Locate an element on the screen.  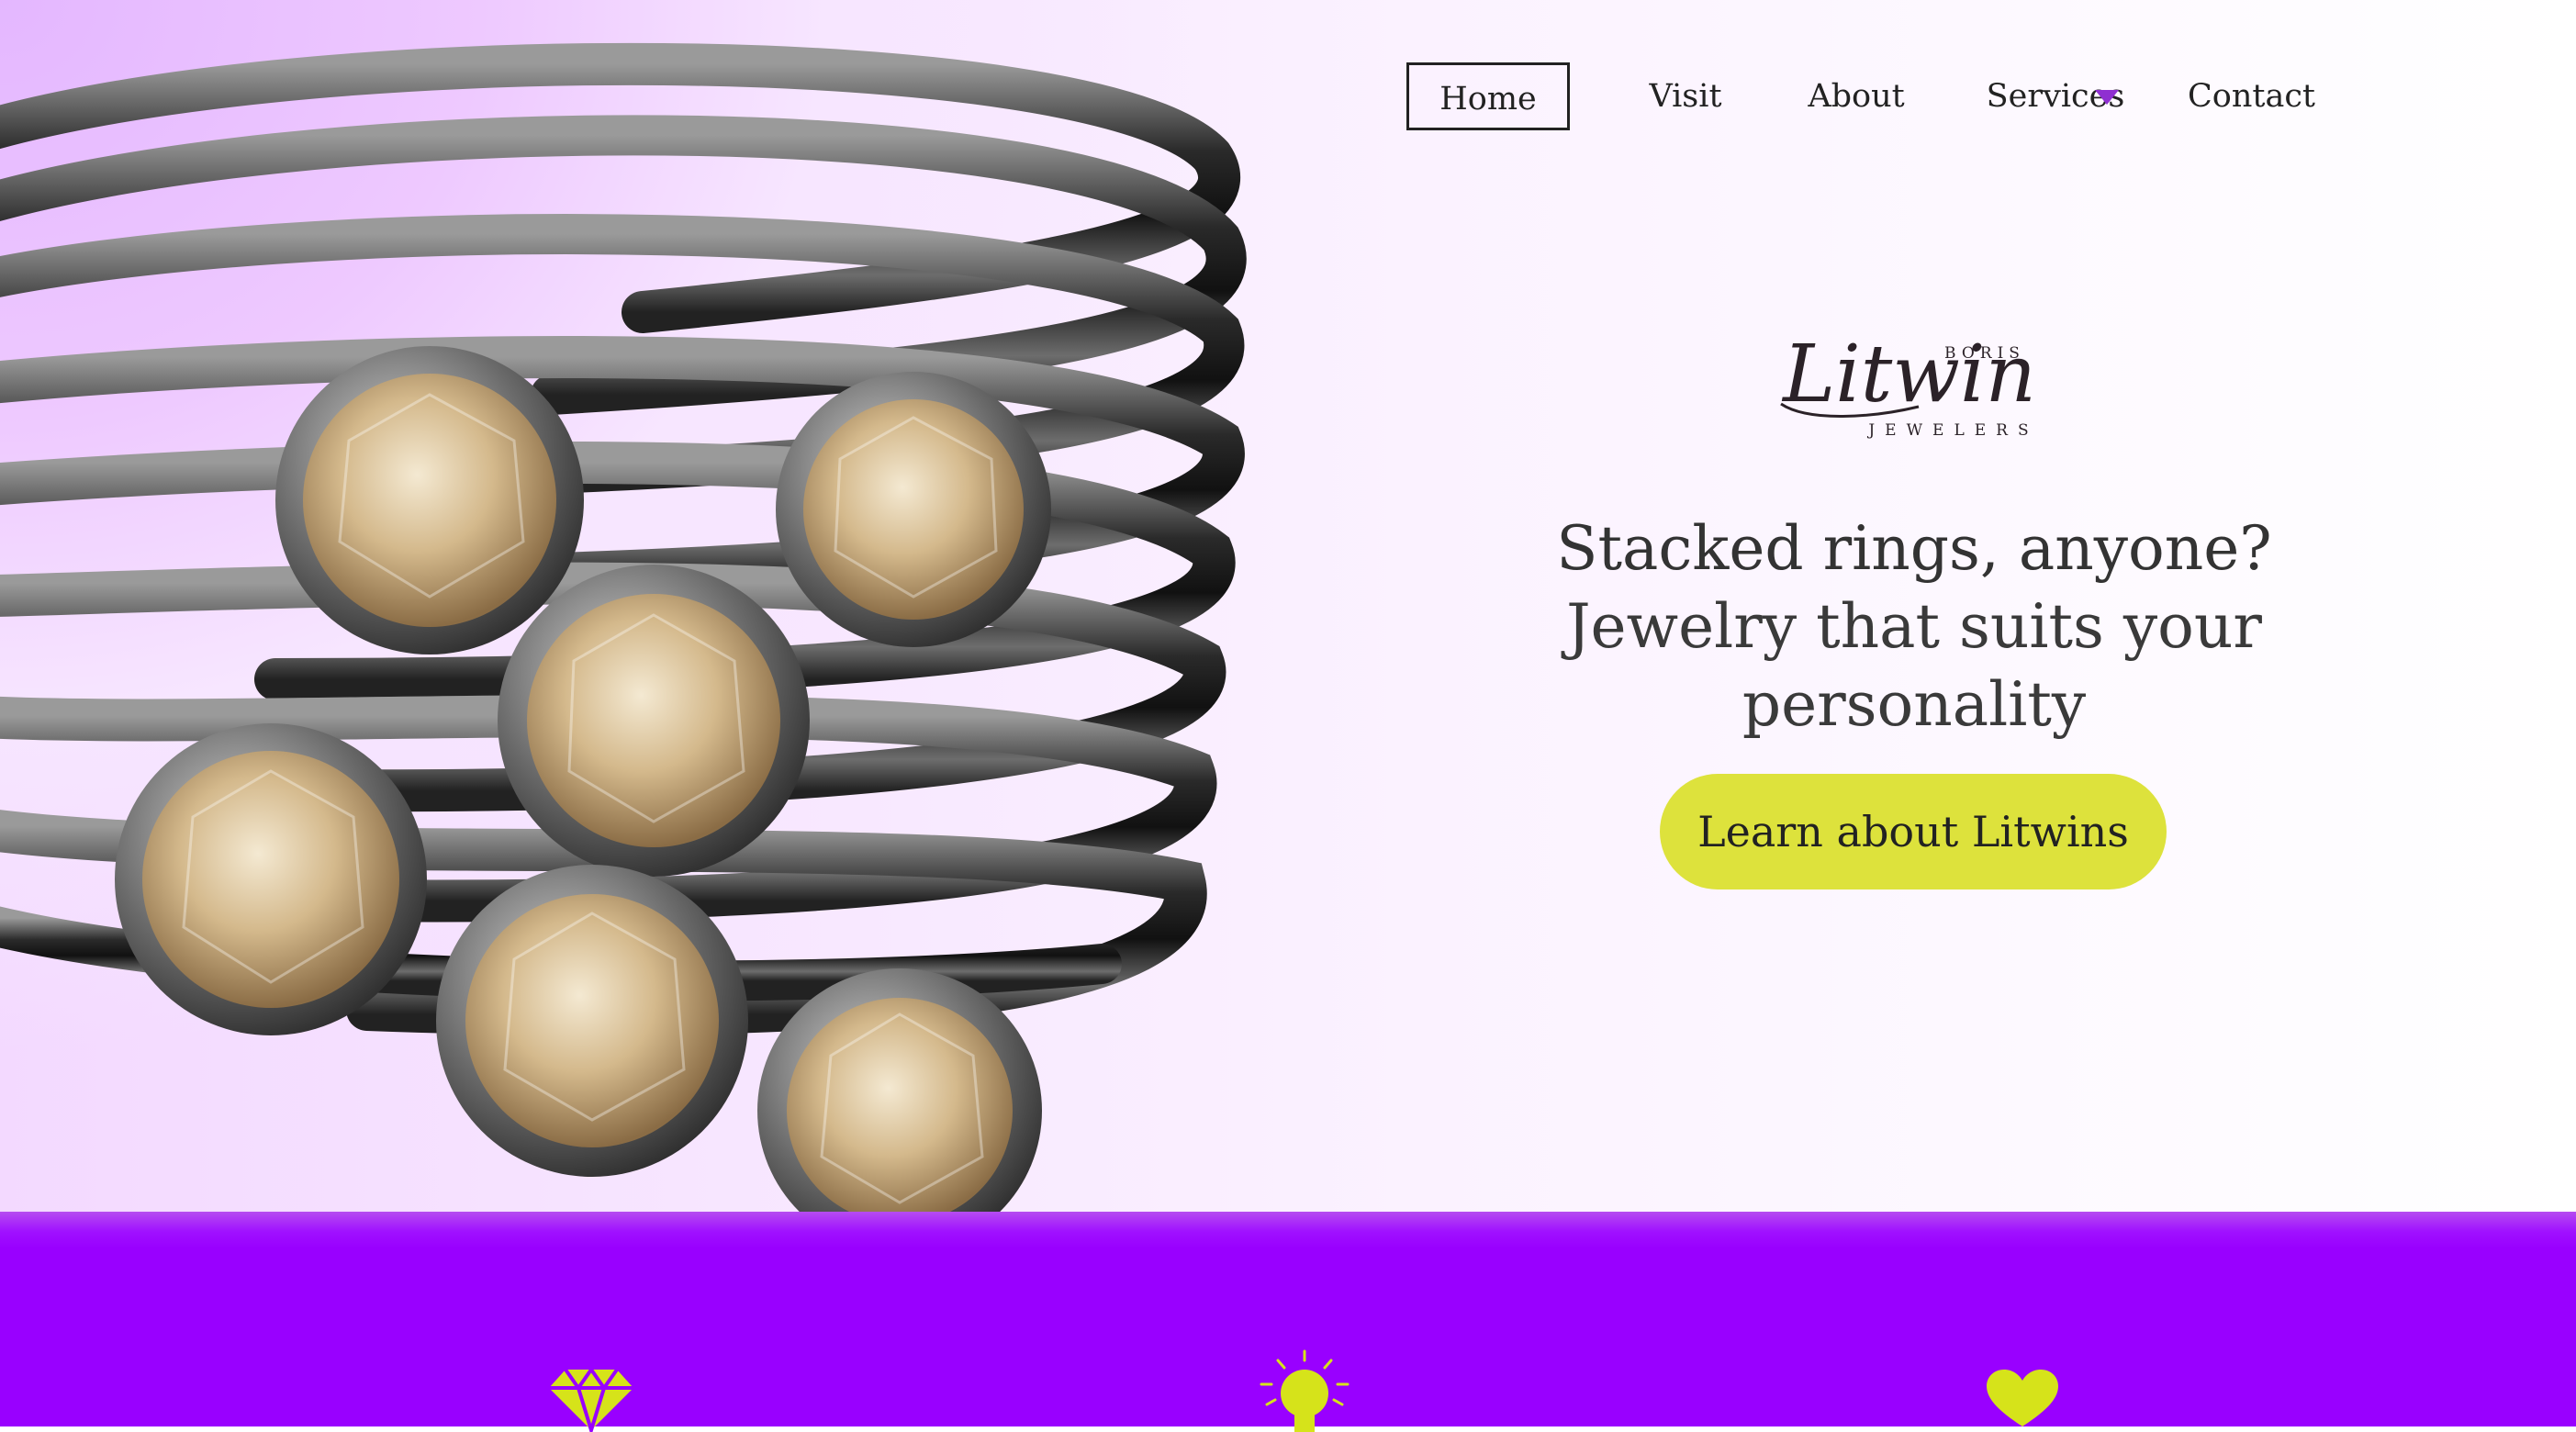
litwin-logo: BORIS Litwin JEWELERS is located at coordinates (1914, 371).